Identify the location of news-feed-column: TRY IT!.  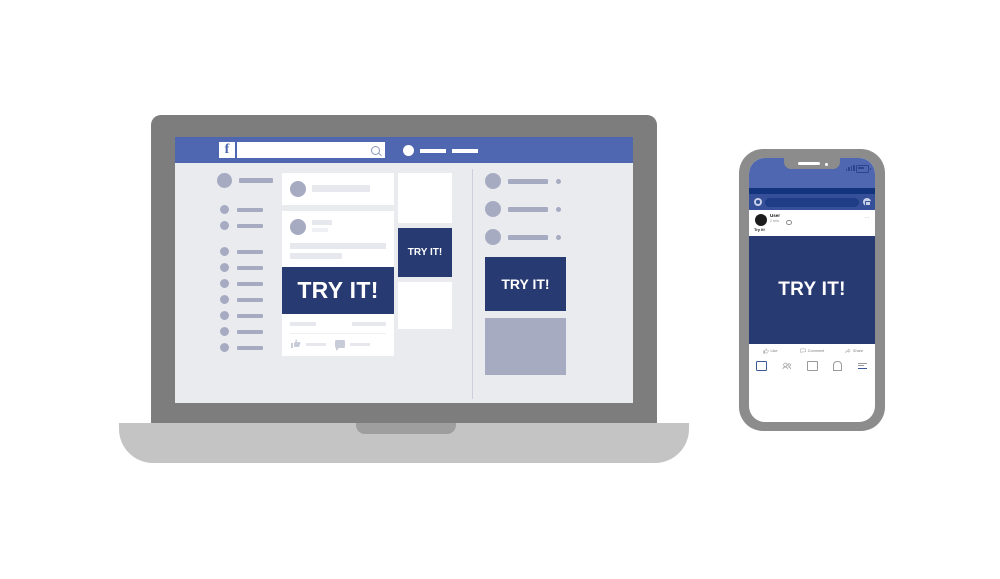
(338, 264).